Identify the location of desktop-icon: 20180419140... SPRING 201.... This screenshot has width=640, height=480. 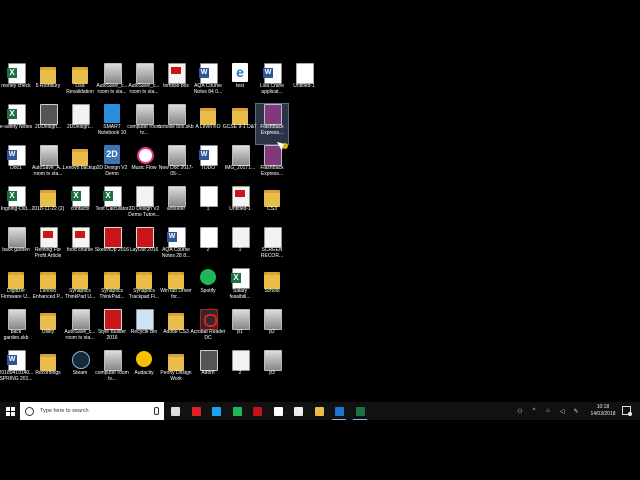
(16, 370).